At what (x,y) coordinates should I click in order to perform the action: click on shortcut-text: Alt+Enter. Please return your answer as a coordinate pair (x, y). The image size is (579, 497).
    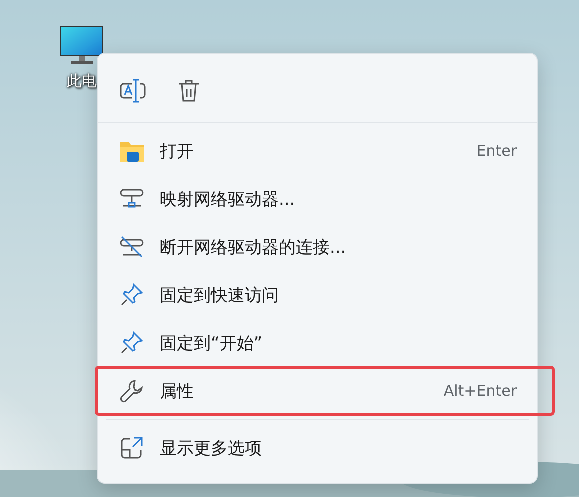
    Looking at the image, I should click on (480, 391).